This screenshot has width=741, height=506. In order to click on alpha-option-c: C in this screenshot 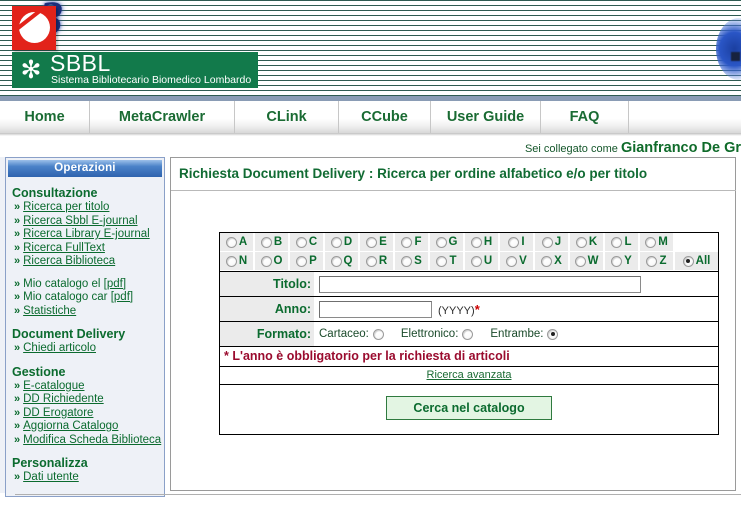, I will do `click(307, 242)`.